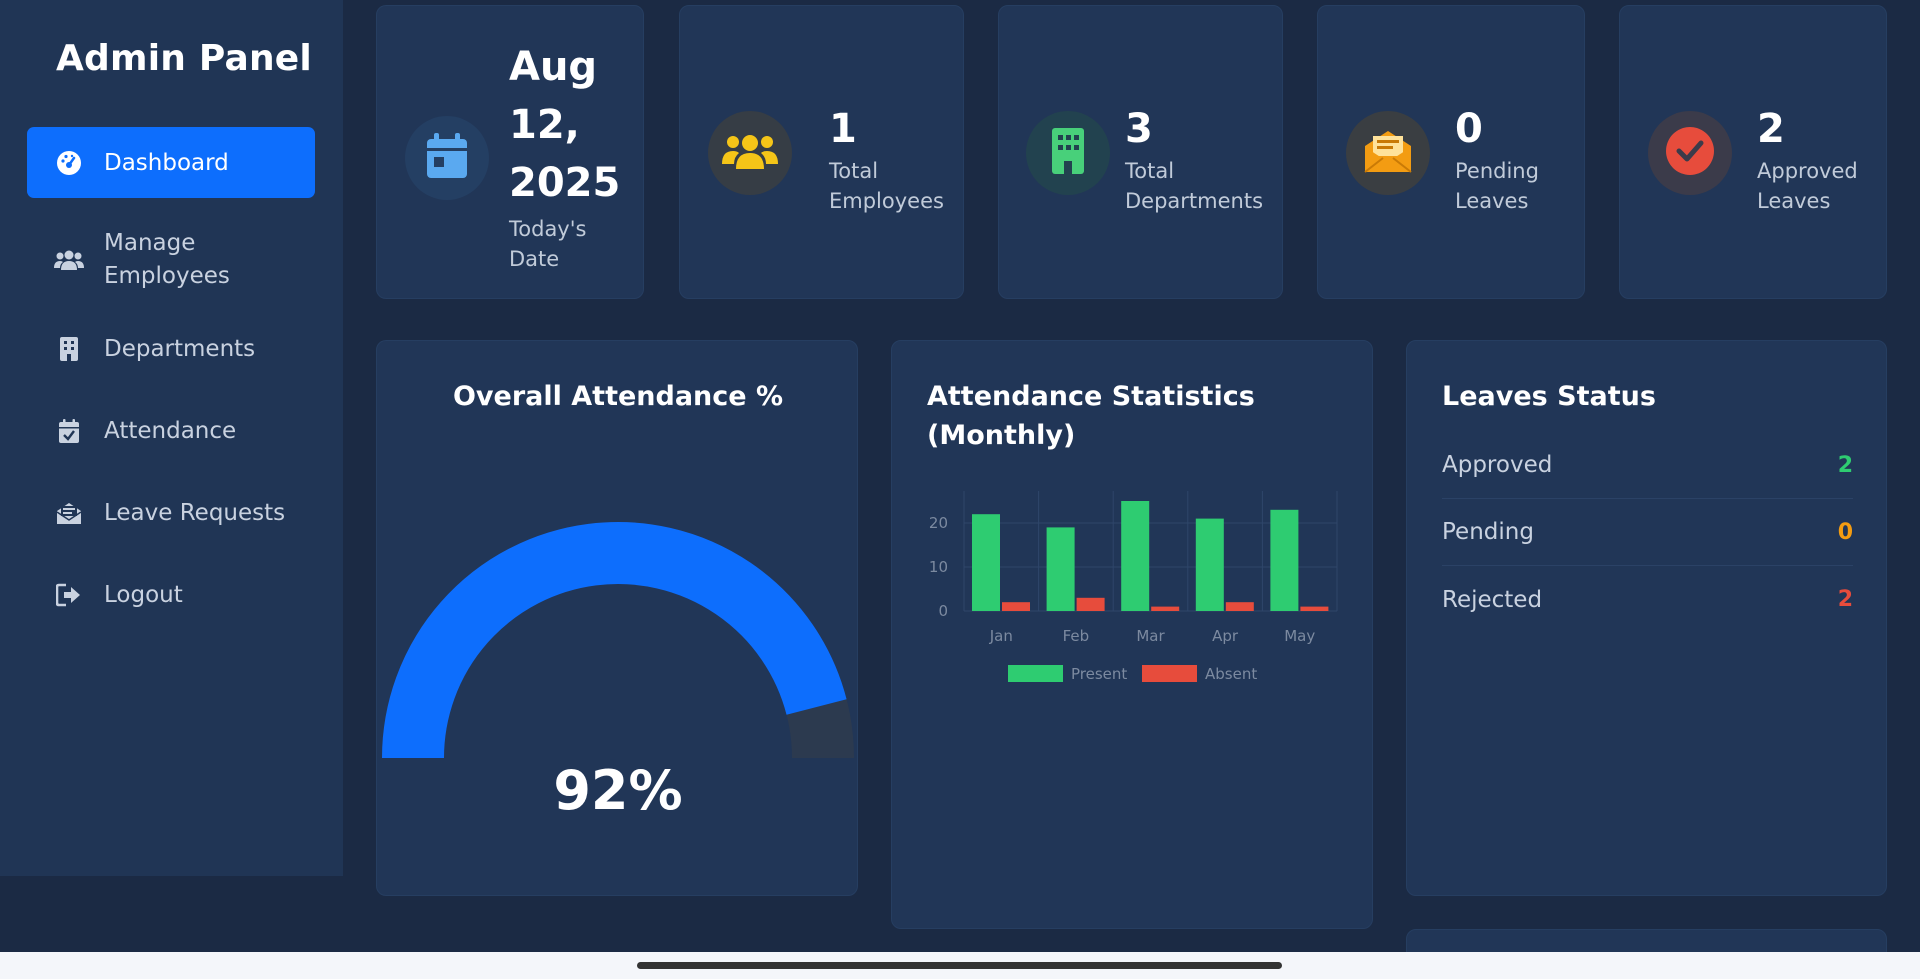 The image size is (1920, 979). What do you see at coordinates (943, 611) in the screenshot?
I see `y-tick-label: 0` at bounding box center [943, 611].